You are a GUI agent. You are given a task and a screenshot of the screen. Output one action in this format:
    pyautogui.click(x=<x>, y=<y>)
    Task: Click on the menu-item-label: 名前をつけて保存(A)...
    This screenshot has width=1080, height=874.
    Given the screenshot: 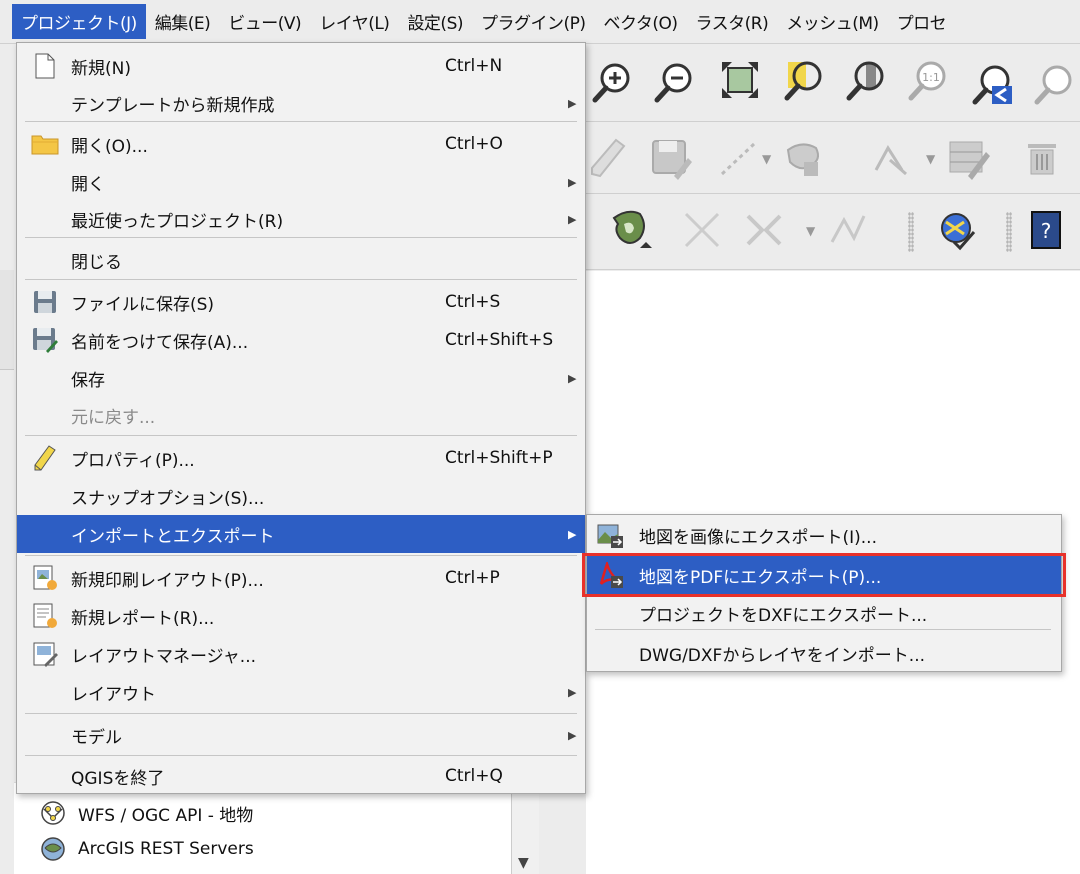 What is the action you would take?
    pyautogui.click(x=160, y=342)
    